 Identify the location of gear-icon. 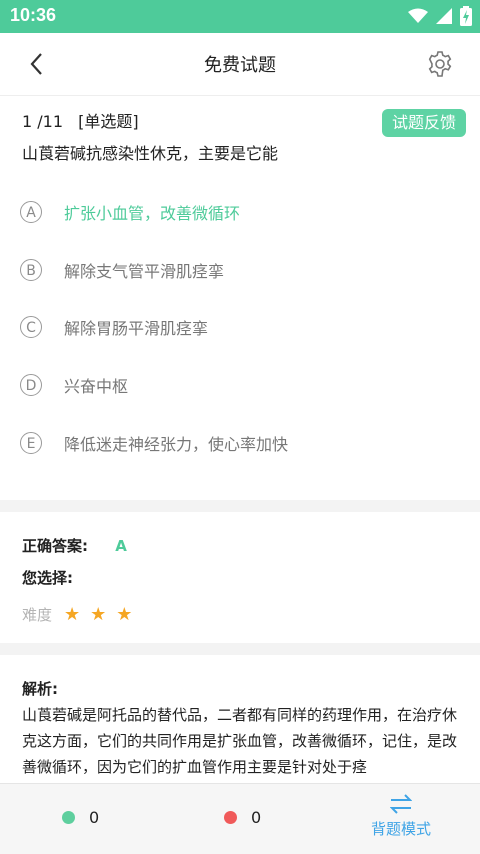
(440, 64).